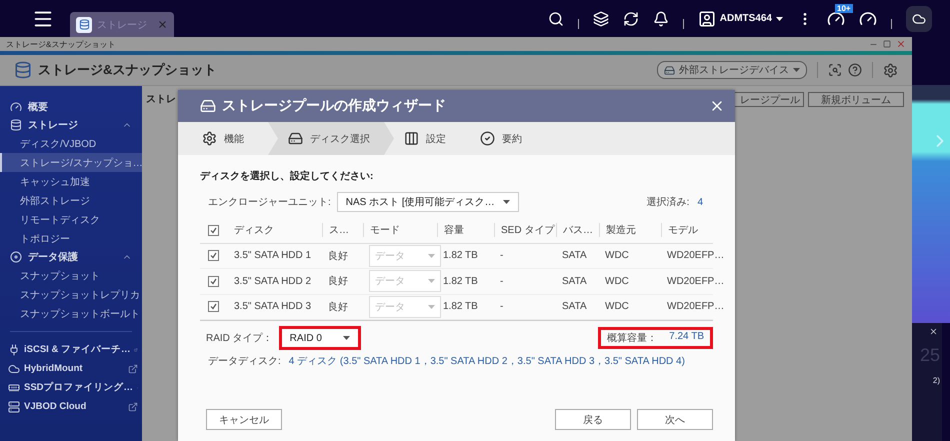 This screenshot has width=950, height=441. What do you see at coordinates (239, 338) in the screenshot?
I see `field-label: RAID タイプ：` at bounding box center [239, 338].